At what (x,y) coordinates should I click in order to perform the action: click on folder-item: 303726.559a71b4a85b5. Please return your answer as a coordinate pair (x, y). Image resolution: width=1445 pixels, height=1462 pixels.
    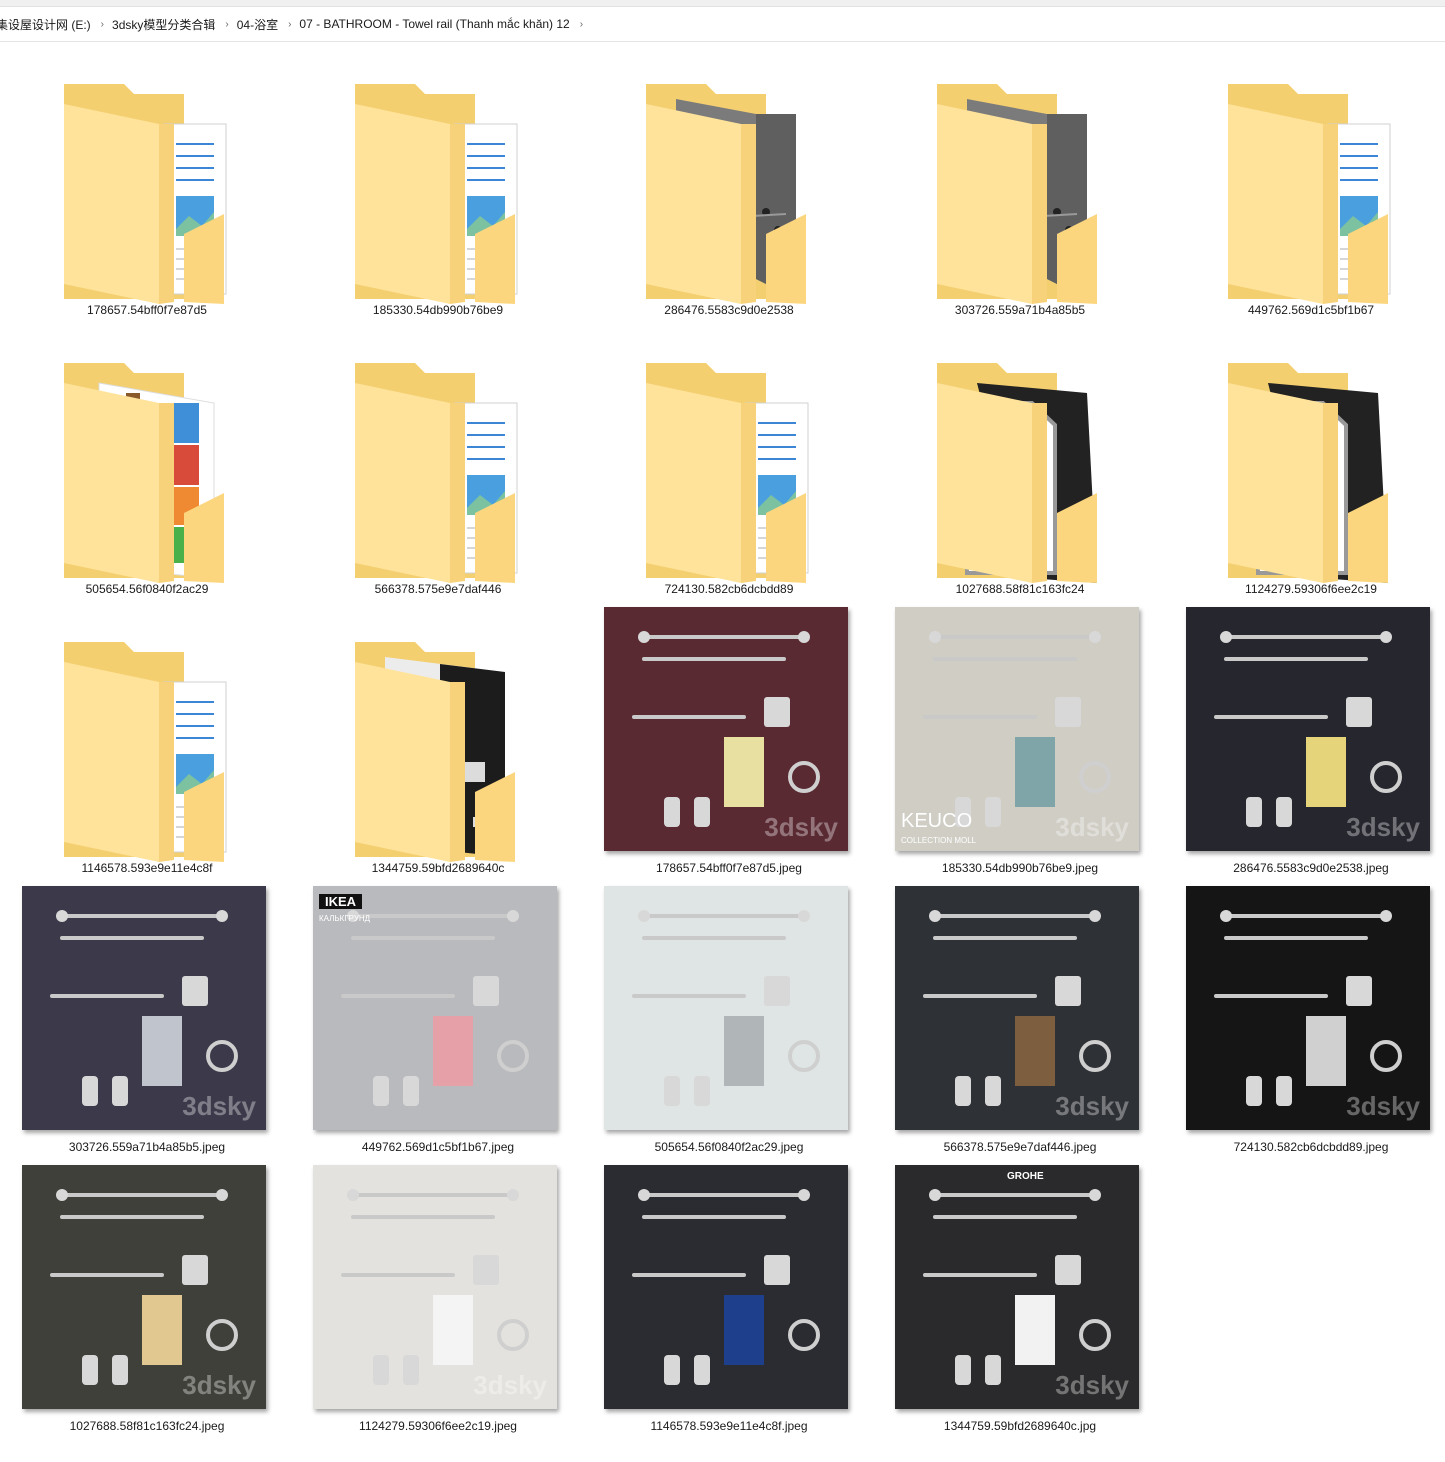
    Looking at the image, I should click on (1020, 183).